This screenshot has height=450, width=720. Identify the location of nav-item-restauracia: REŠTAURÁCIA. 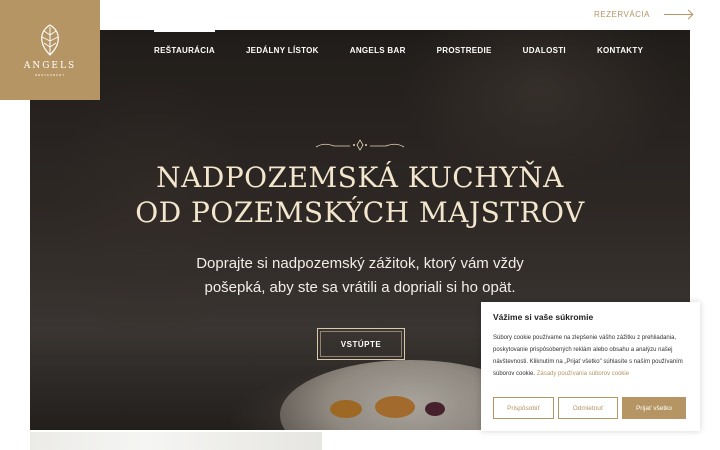
(184, 42).